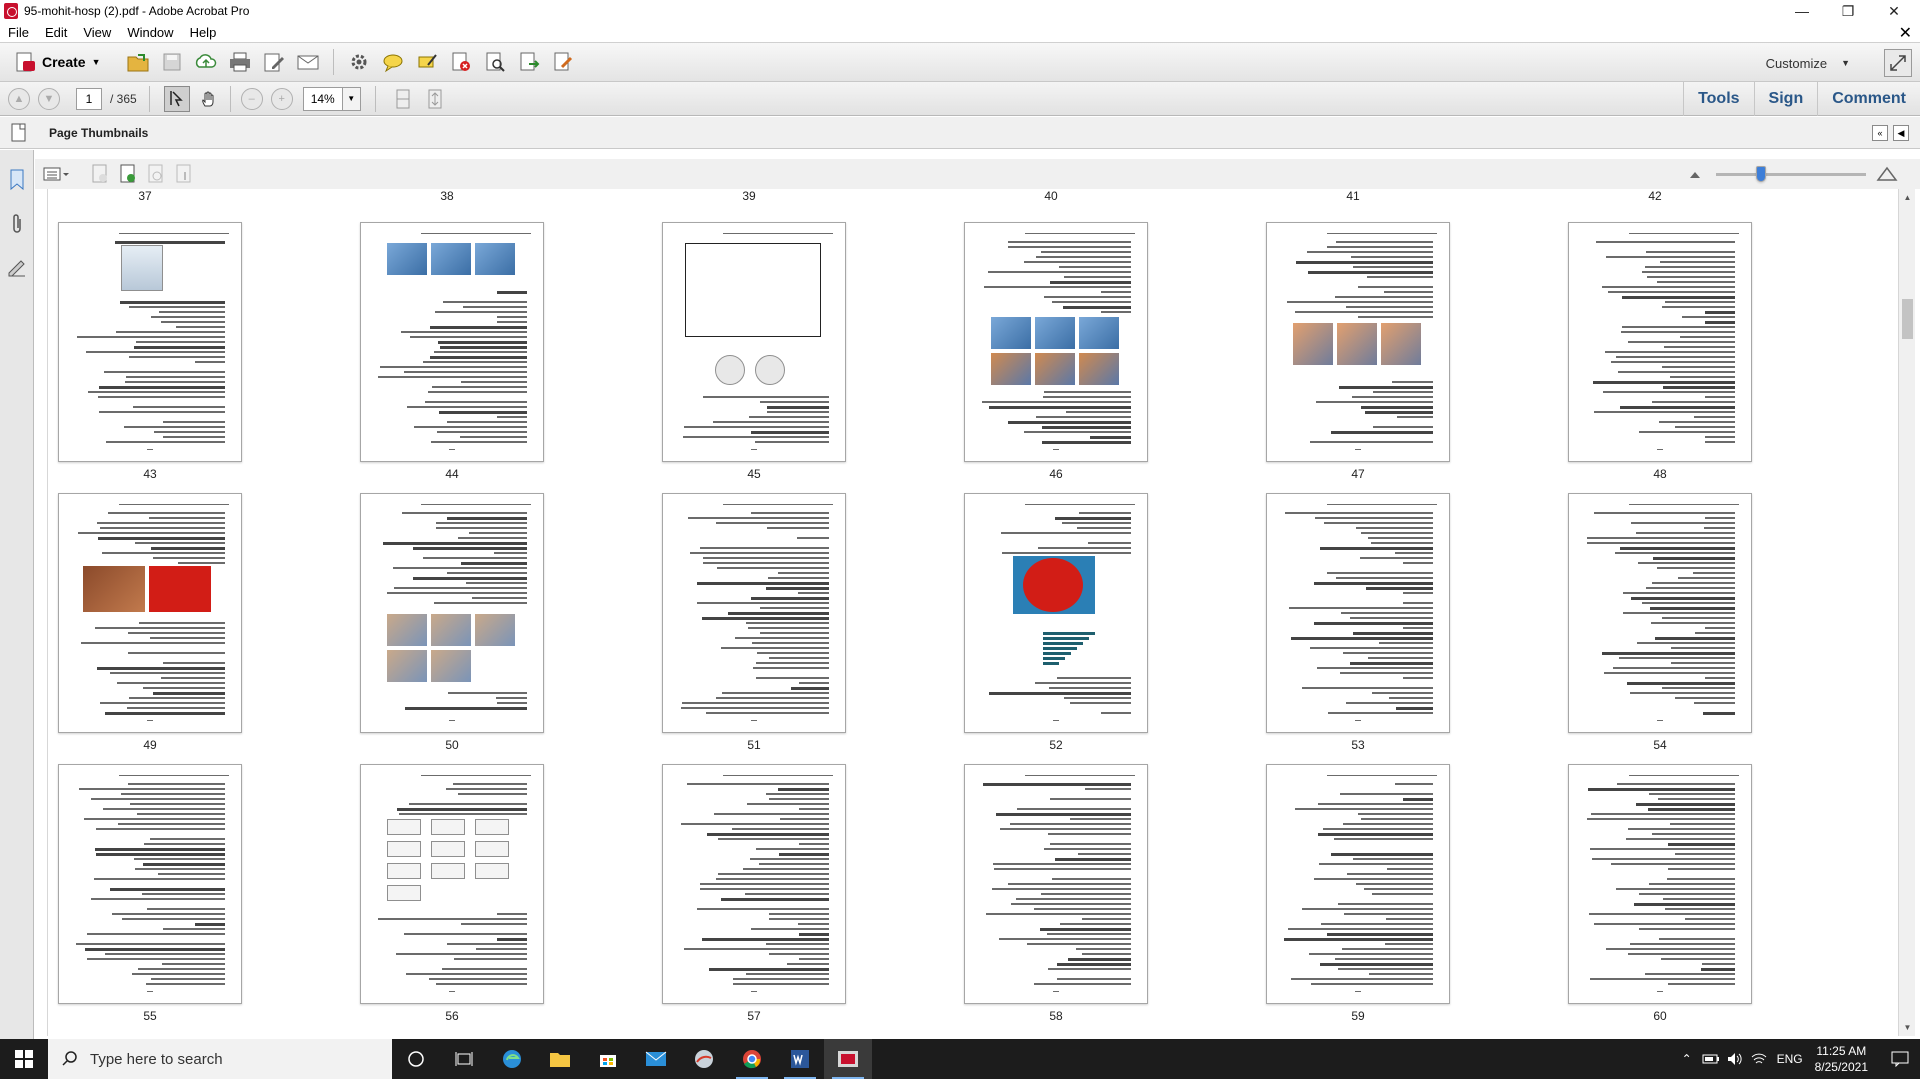 Image resolution: width=1920 pixels, height=1079 pixels. Describe the element at coordinates (1785, 99) in the screenshot. I see `tab-sign: Sign` at that location.